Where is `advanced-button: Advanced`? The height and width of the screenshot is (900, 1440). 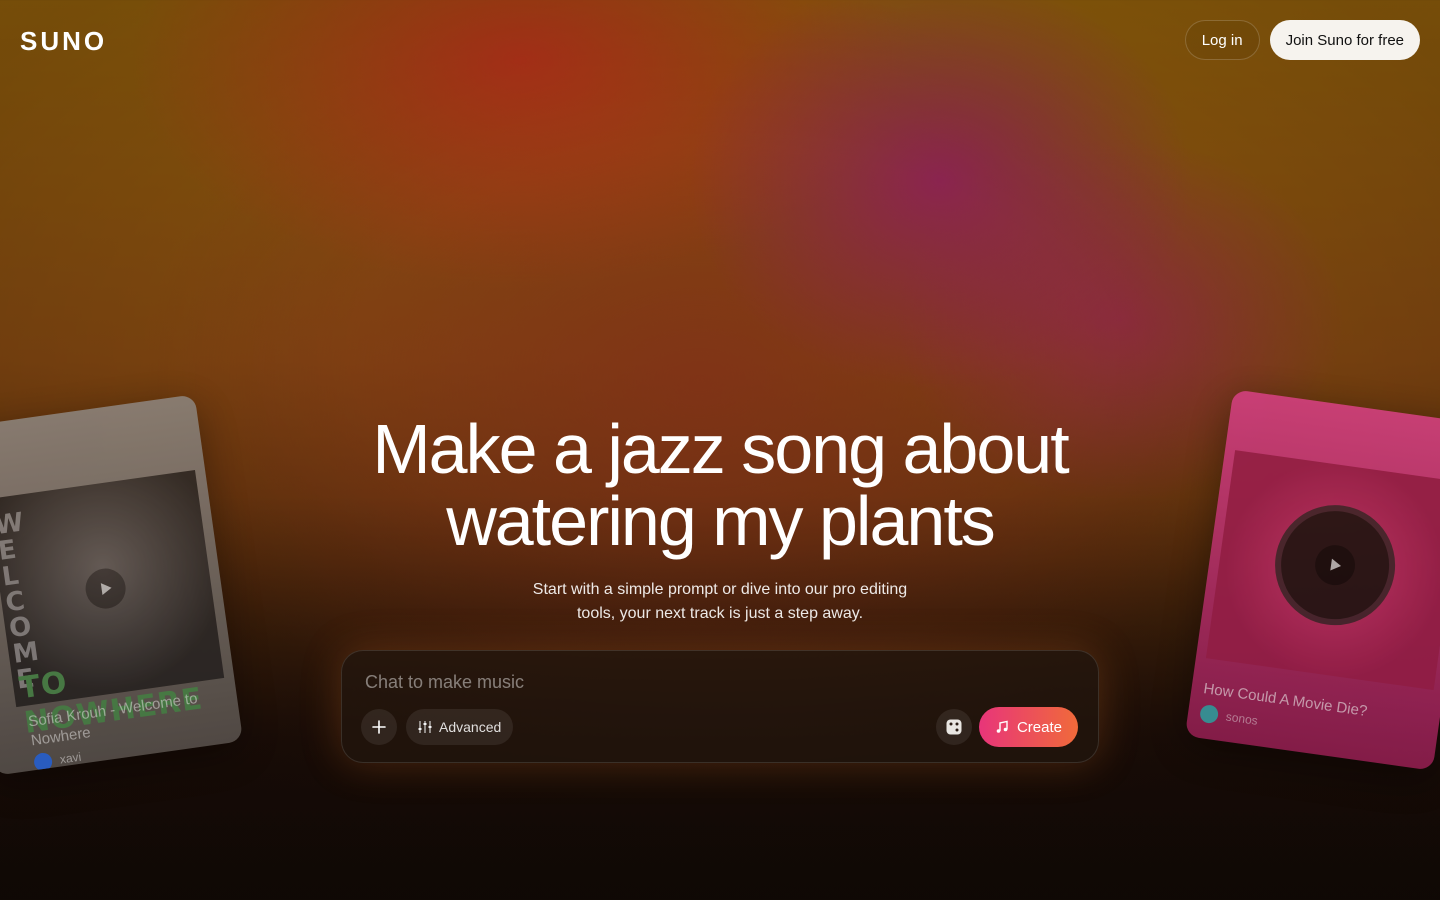
advanced-button: Advanced is located at coordinates (460, 727).